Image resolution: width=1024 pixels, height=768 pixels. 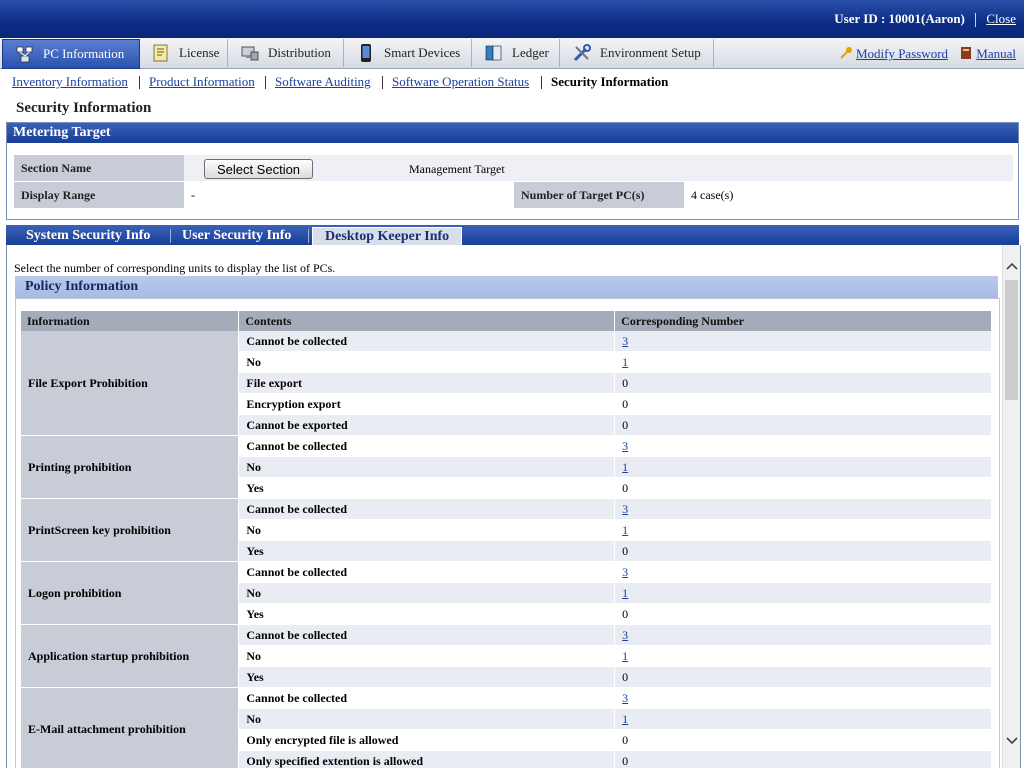 What do you see at coordinates (1011, 740) in the screenshot?
I see `scroll-down-arrow-icon` at bounding box center [1011, 740].